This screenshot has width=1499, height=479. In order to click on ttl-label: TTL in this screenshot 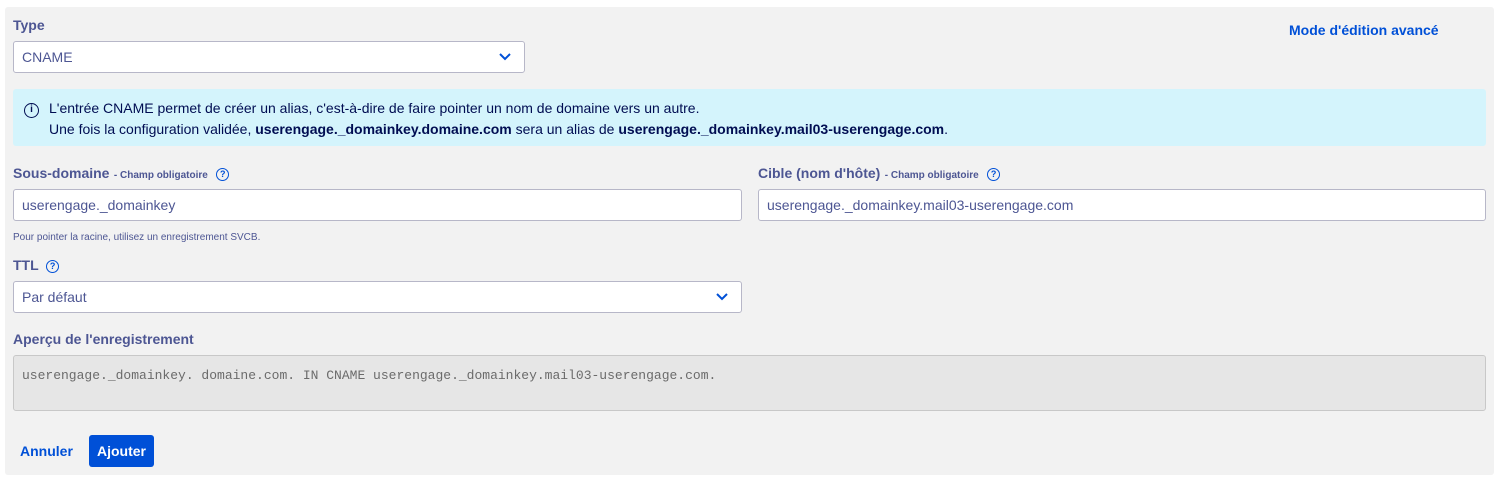, I will do `click(26, 265)`.